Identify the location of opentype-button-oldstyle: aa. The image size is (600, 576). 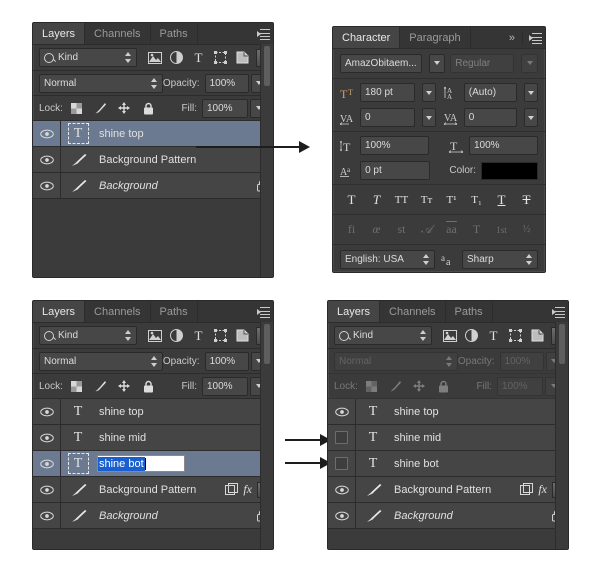
(452, 229).